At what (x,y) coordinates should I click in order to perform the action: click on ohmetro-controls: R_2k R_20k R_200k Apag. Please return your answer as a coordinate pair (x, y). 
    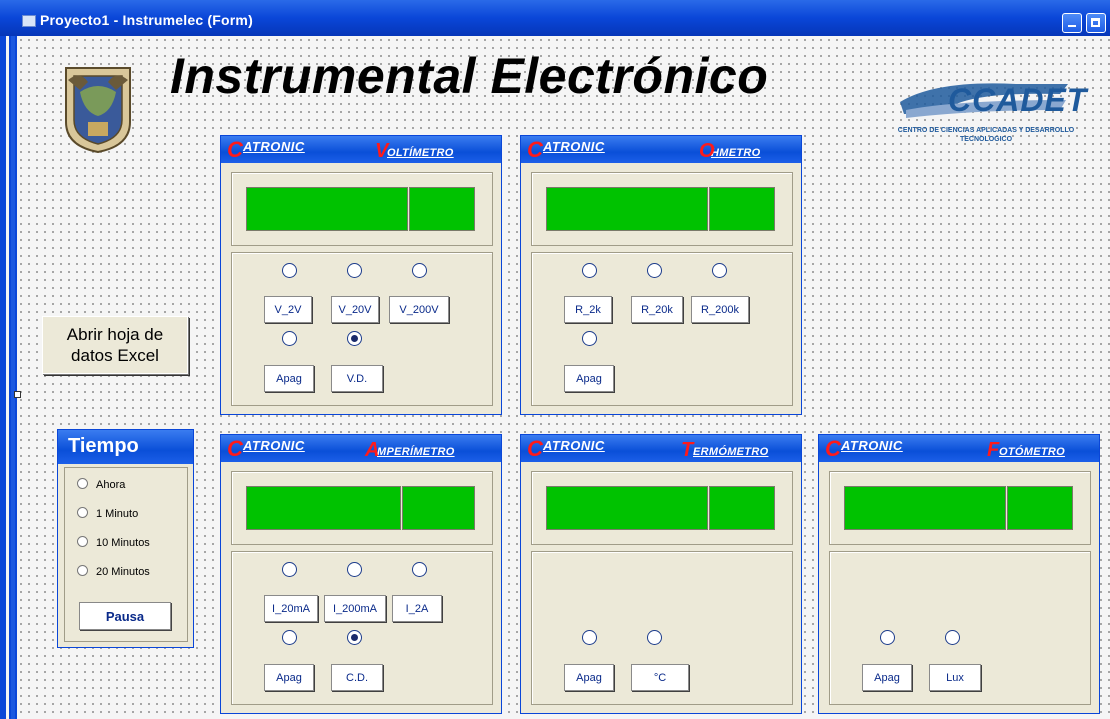
    Looking at the image, I should click on (662, 329).